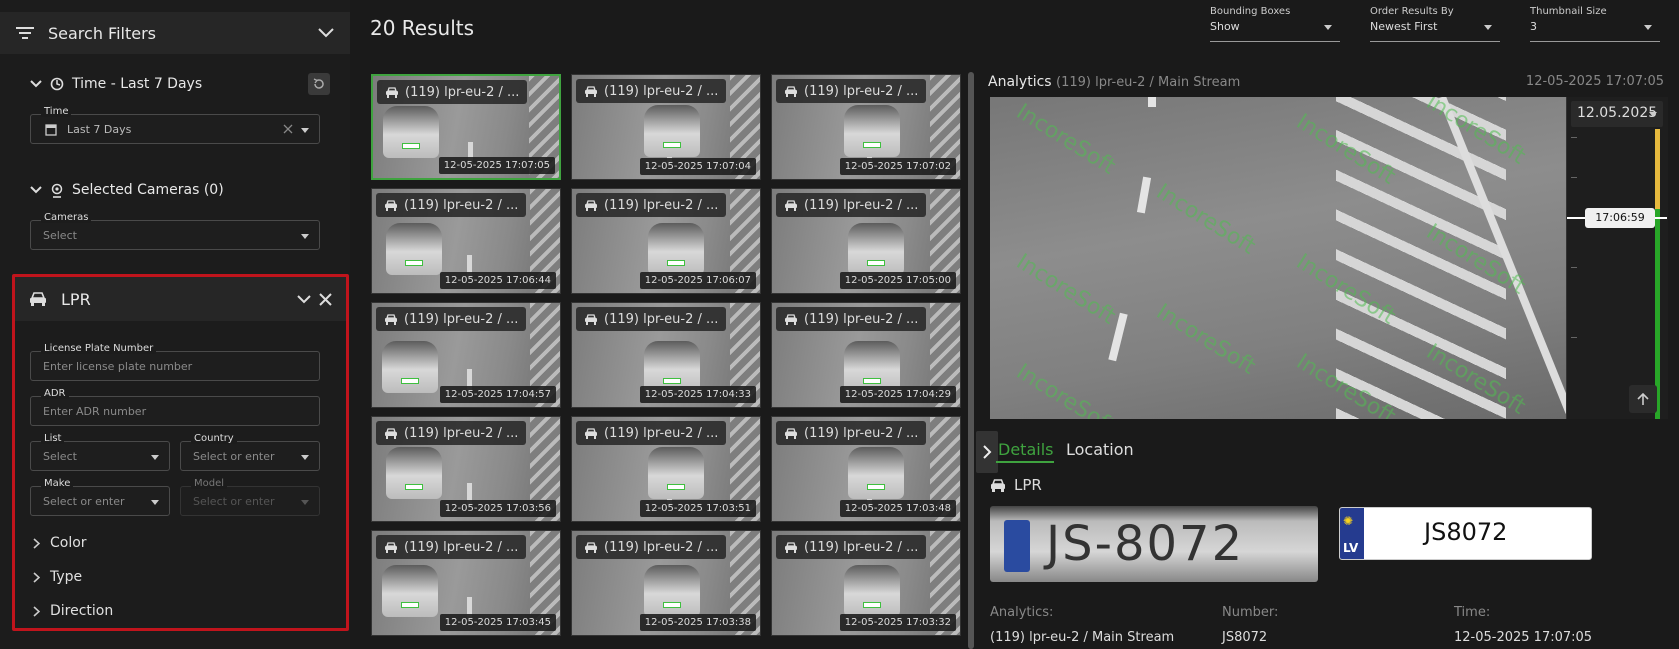  I want to click on thumbnail-timestamp: 12-05-2025 17:04:33, so click(697, 394).